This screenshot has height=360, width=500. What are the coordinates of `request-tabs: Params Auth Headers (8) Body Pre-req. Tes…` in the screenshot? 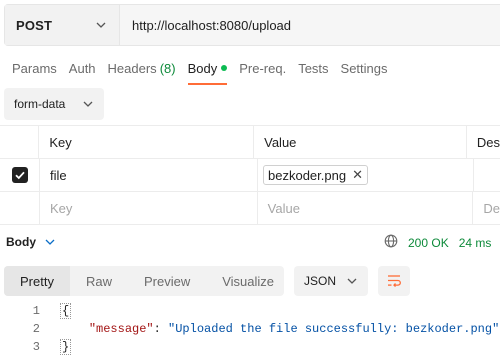 It's located at (250, 68).